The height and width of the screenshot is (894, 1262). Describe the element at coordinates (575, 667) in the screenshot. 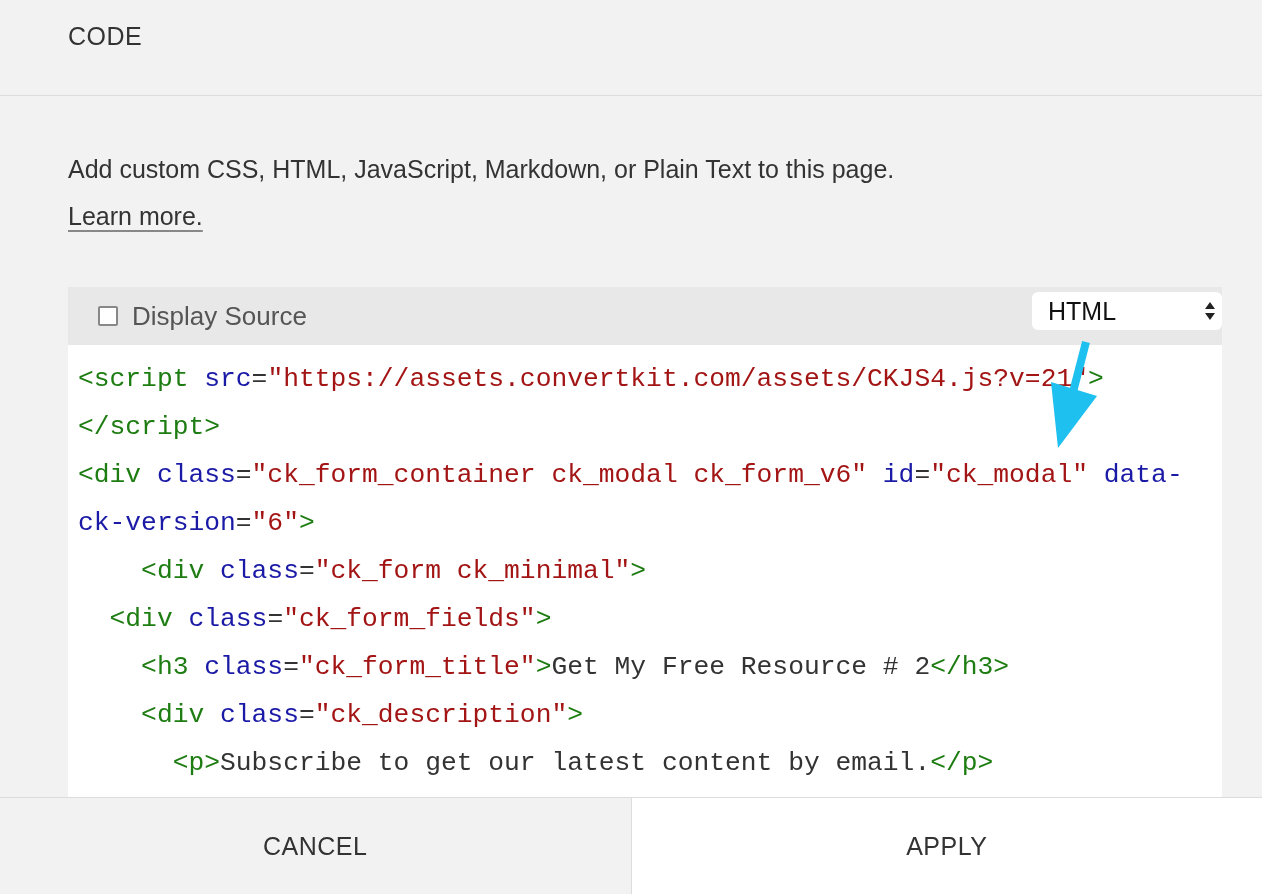

I see `code-line: <h3 class="ck_form_title">Get My Free Resource # 2</h3>` at that location.